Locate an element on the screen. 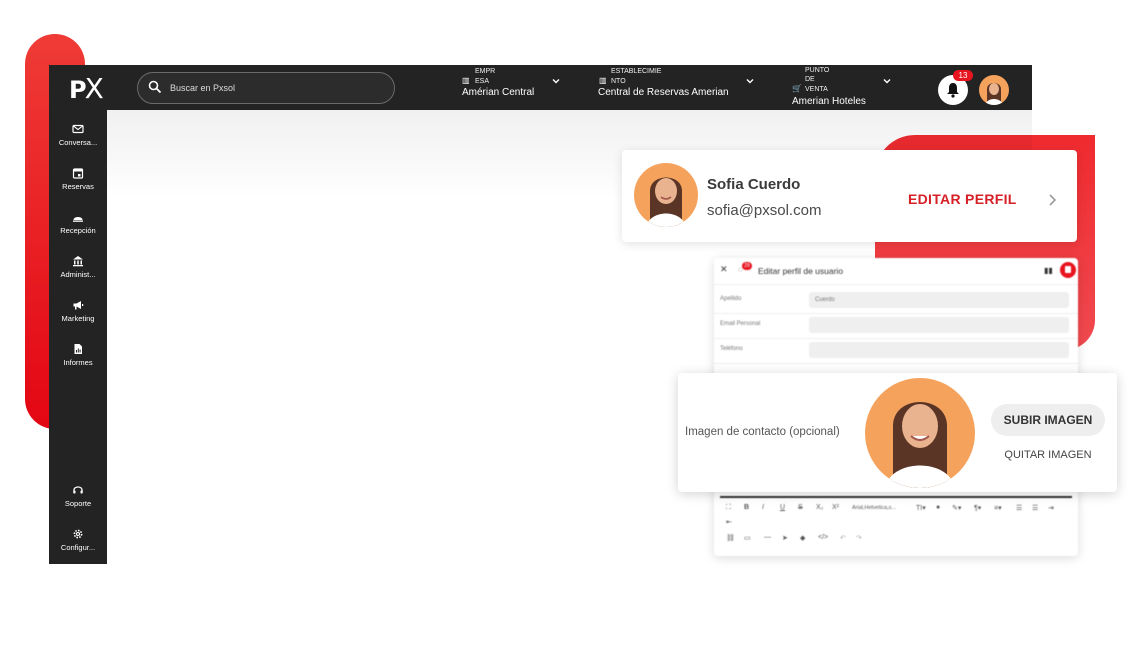 The width and height of the screenshot is (1143, 660). indent-icon: ⇥ is located at coordinates (1051, 508).